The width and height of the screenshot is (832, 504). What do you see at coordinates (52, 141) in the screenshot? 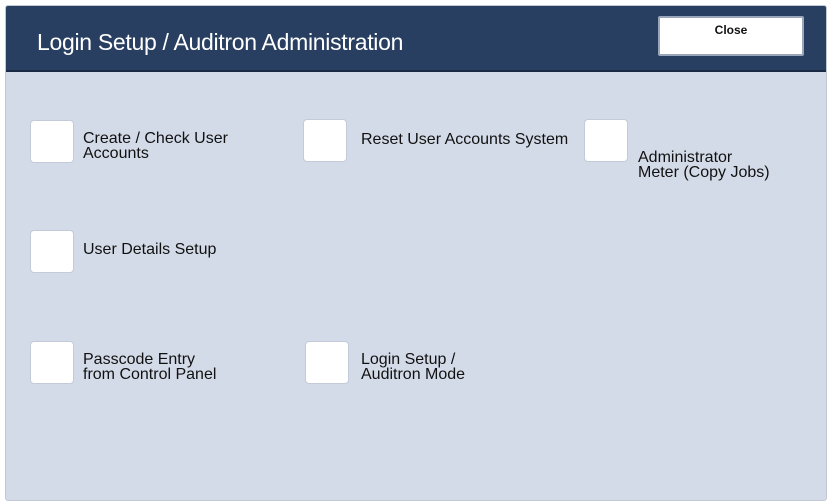
I see `create-check-user-accounts-button` at bounding box center [52, 141].